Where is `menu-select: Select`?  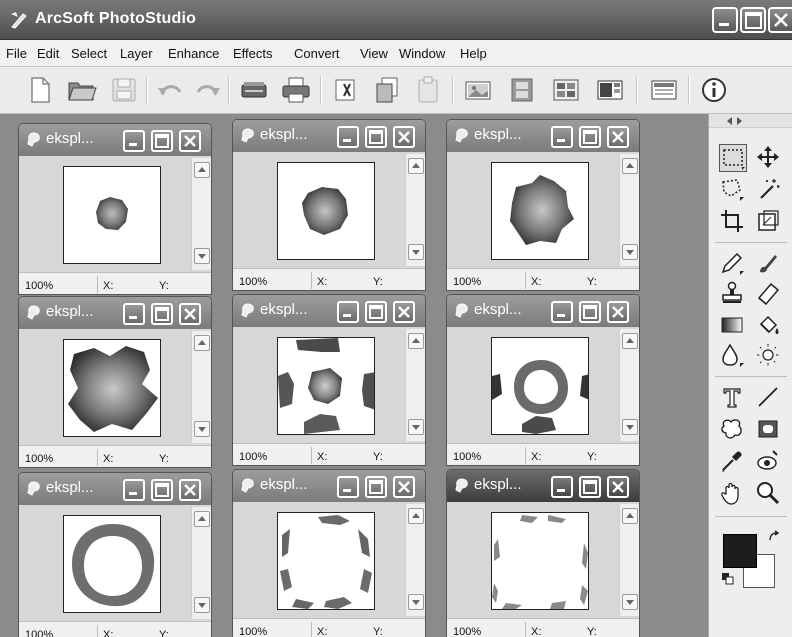
menu-select: Select is located at coordinates (89, 53).